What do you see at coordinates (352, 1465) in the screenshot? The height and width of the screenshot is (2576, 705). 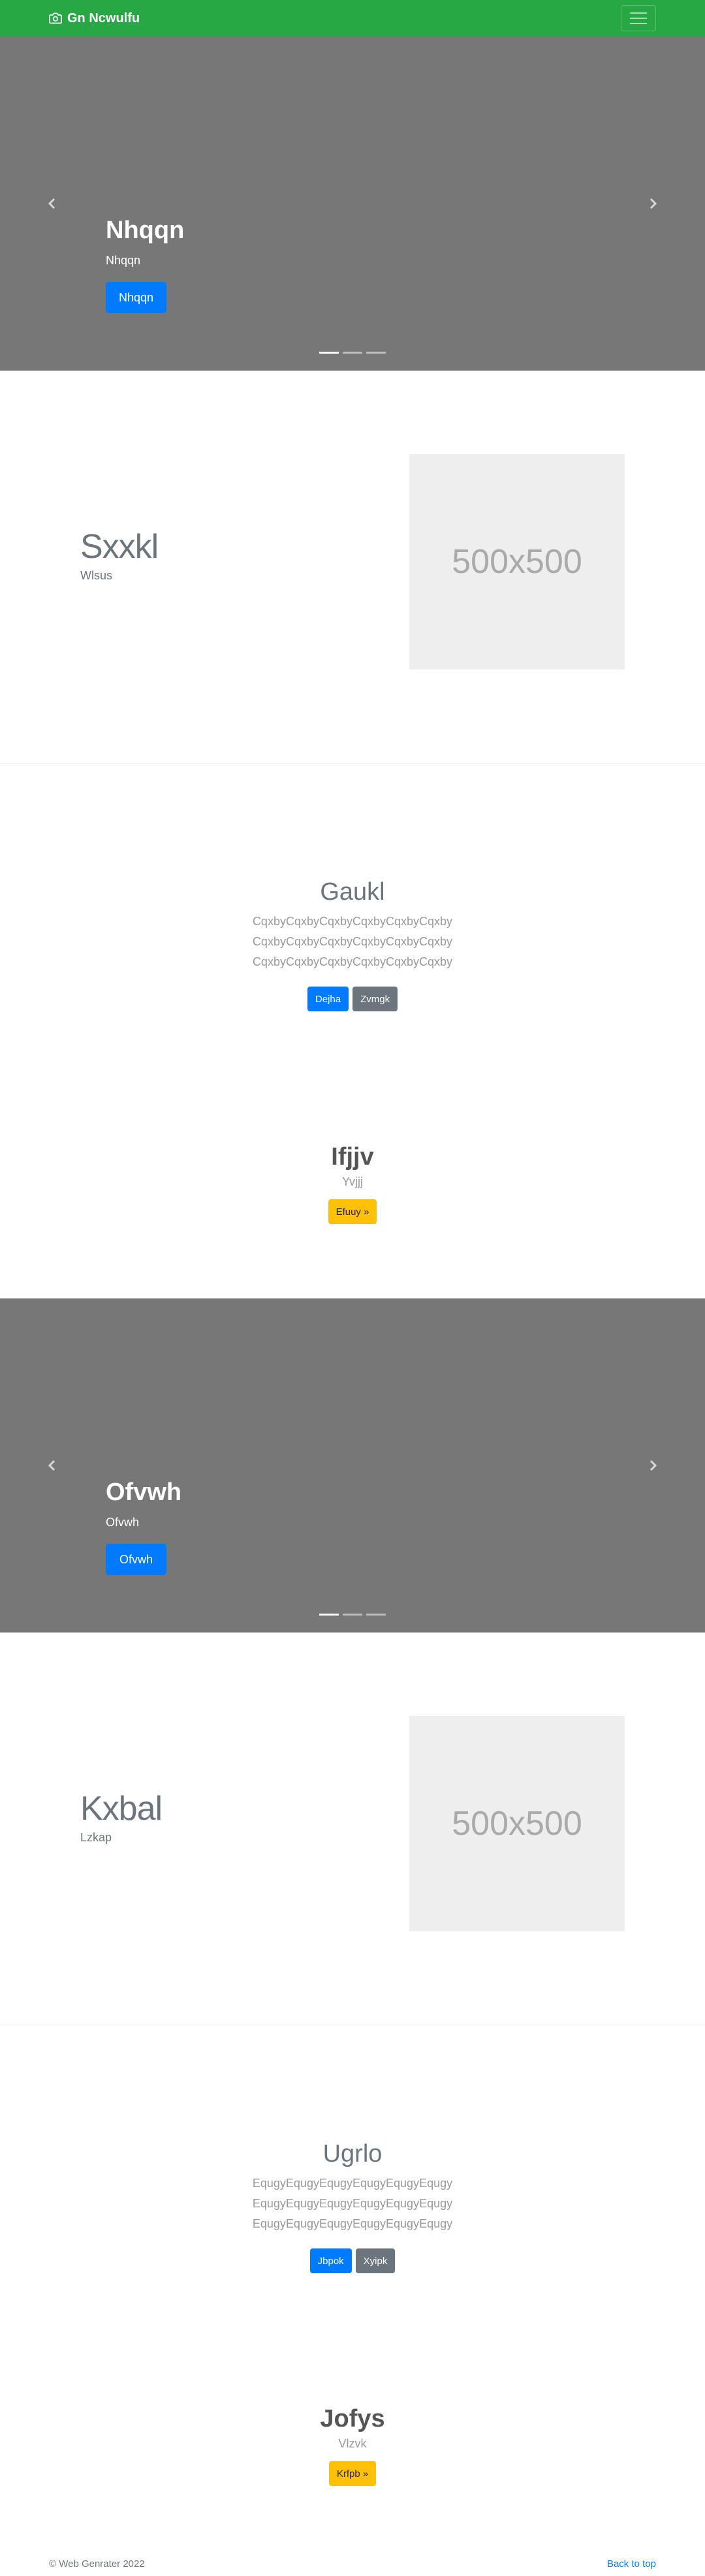 I see `hero-carousel: Ofvwh Ofvwh Ofvwh` at bounding box center [352, 1465].